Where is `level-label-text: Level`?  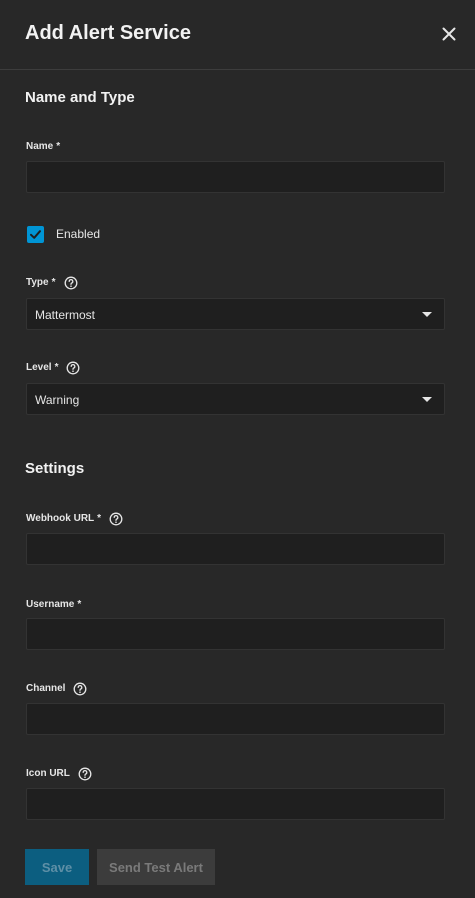 level-label-text: Level is located at coordinates (39, 367).